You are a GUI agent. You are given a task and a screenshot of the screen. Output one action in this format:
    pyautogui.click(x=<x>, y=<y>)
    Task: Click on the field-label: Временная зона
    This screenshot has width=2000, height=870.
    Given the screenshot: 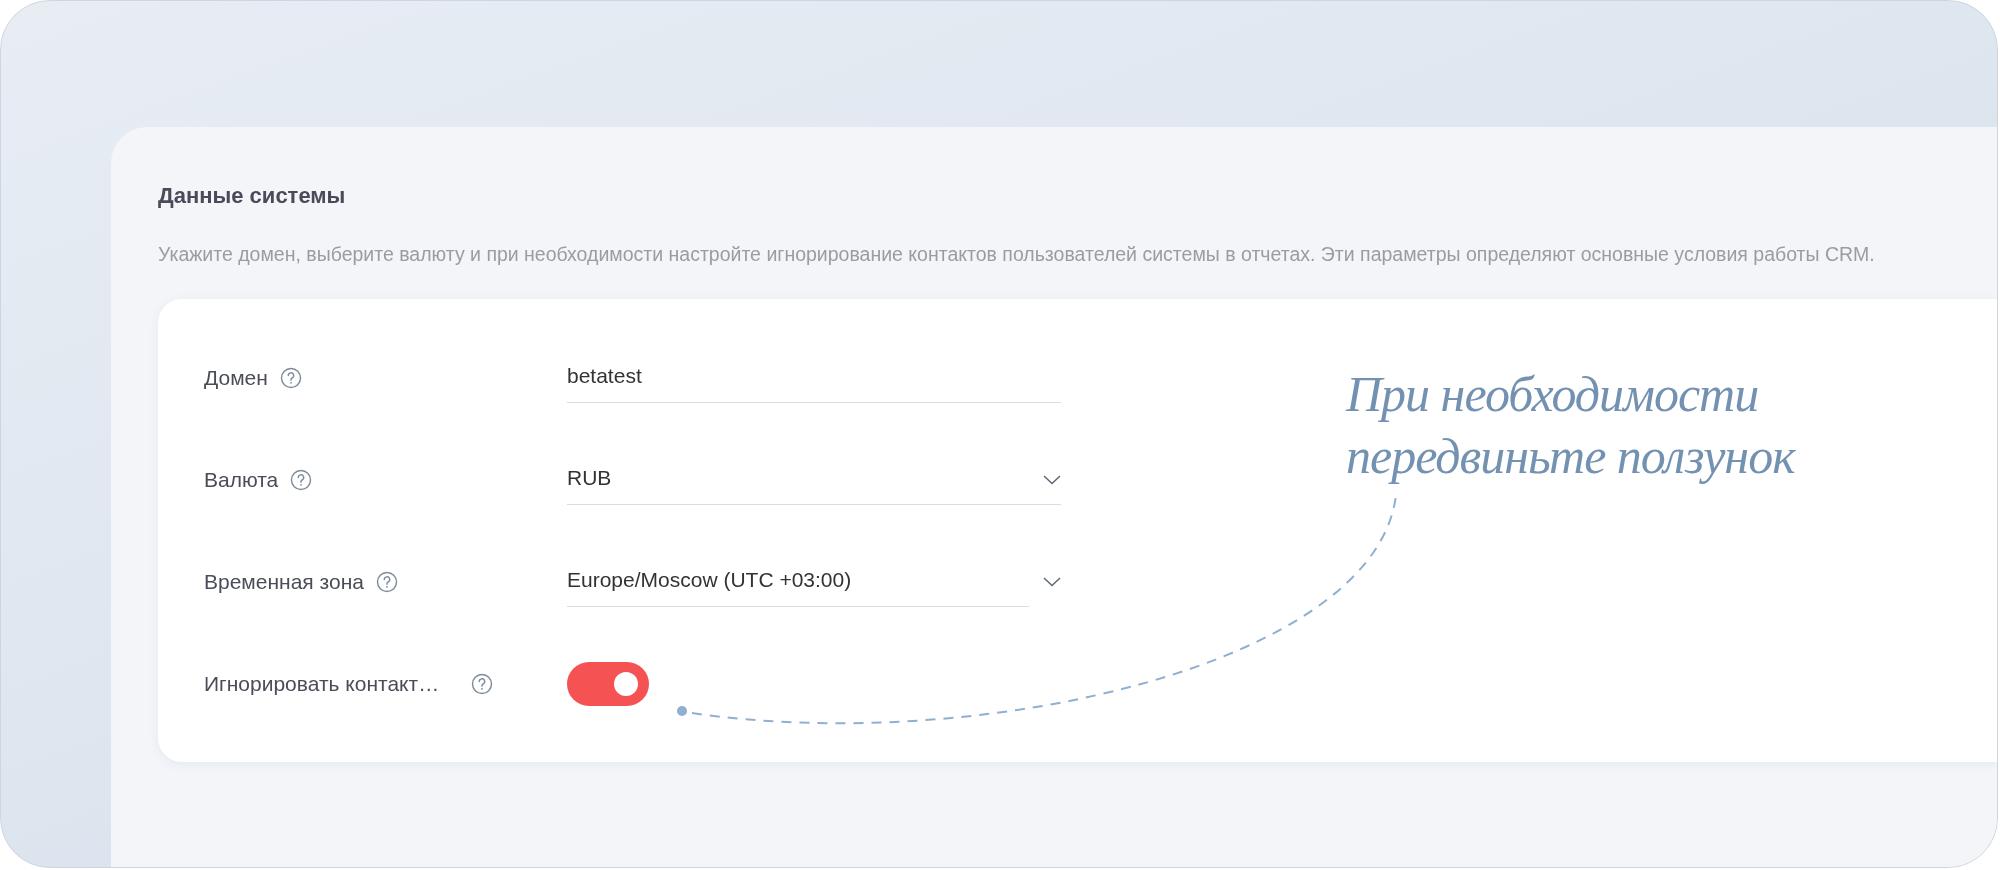 What is the action you would take?
    pyautogui.click(x=284, y=582)
    